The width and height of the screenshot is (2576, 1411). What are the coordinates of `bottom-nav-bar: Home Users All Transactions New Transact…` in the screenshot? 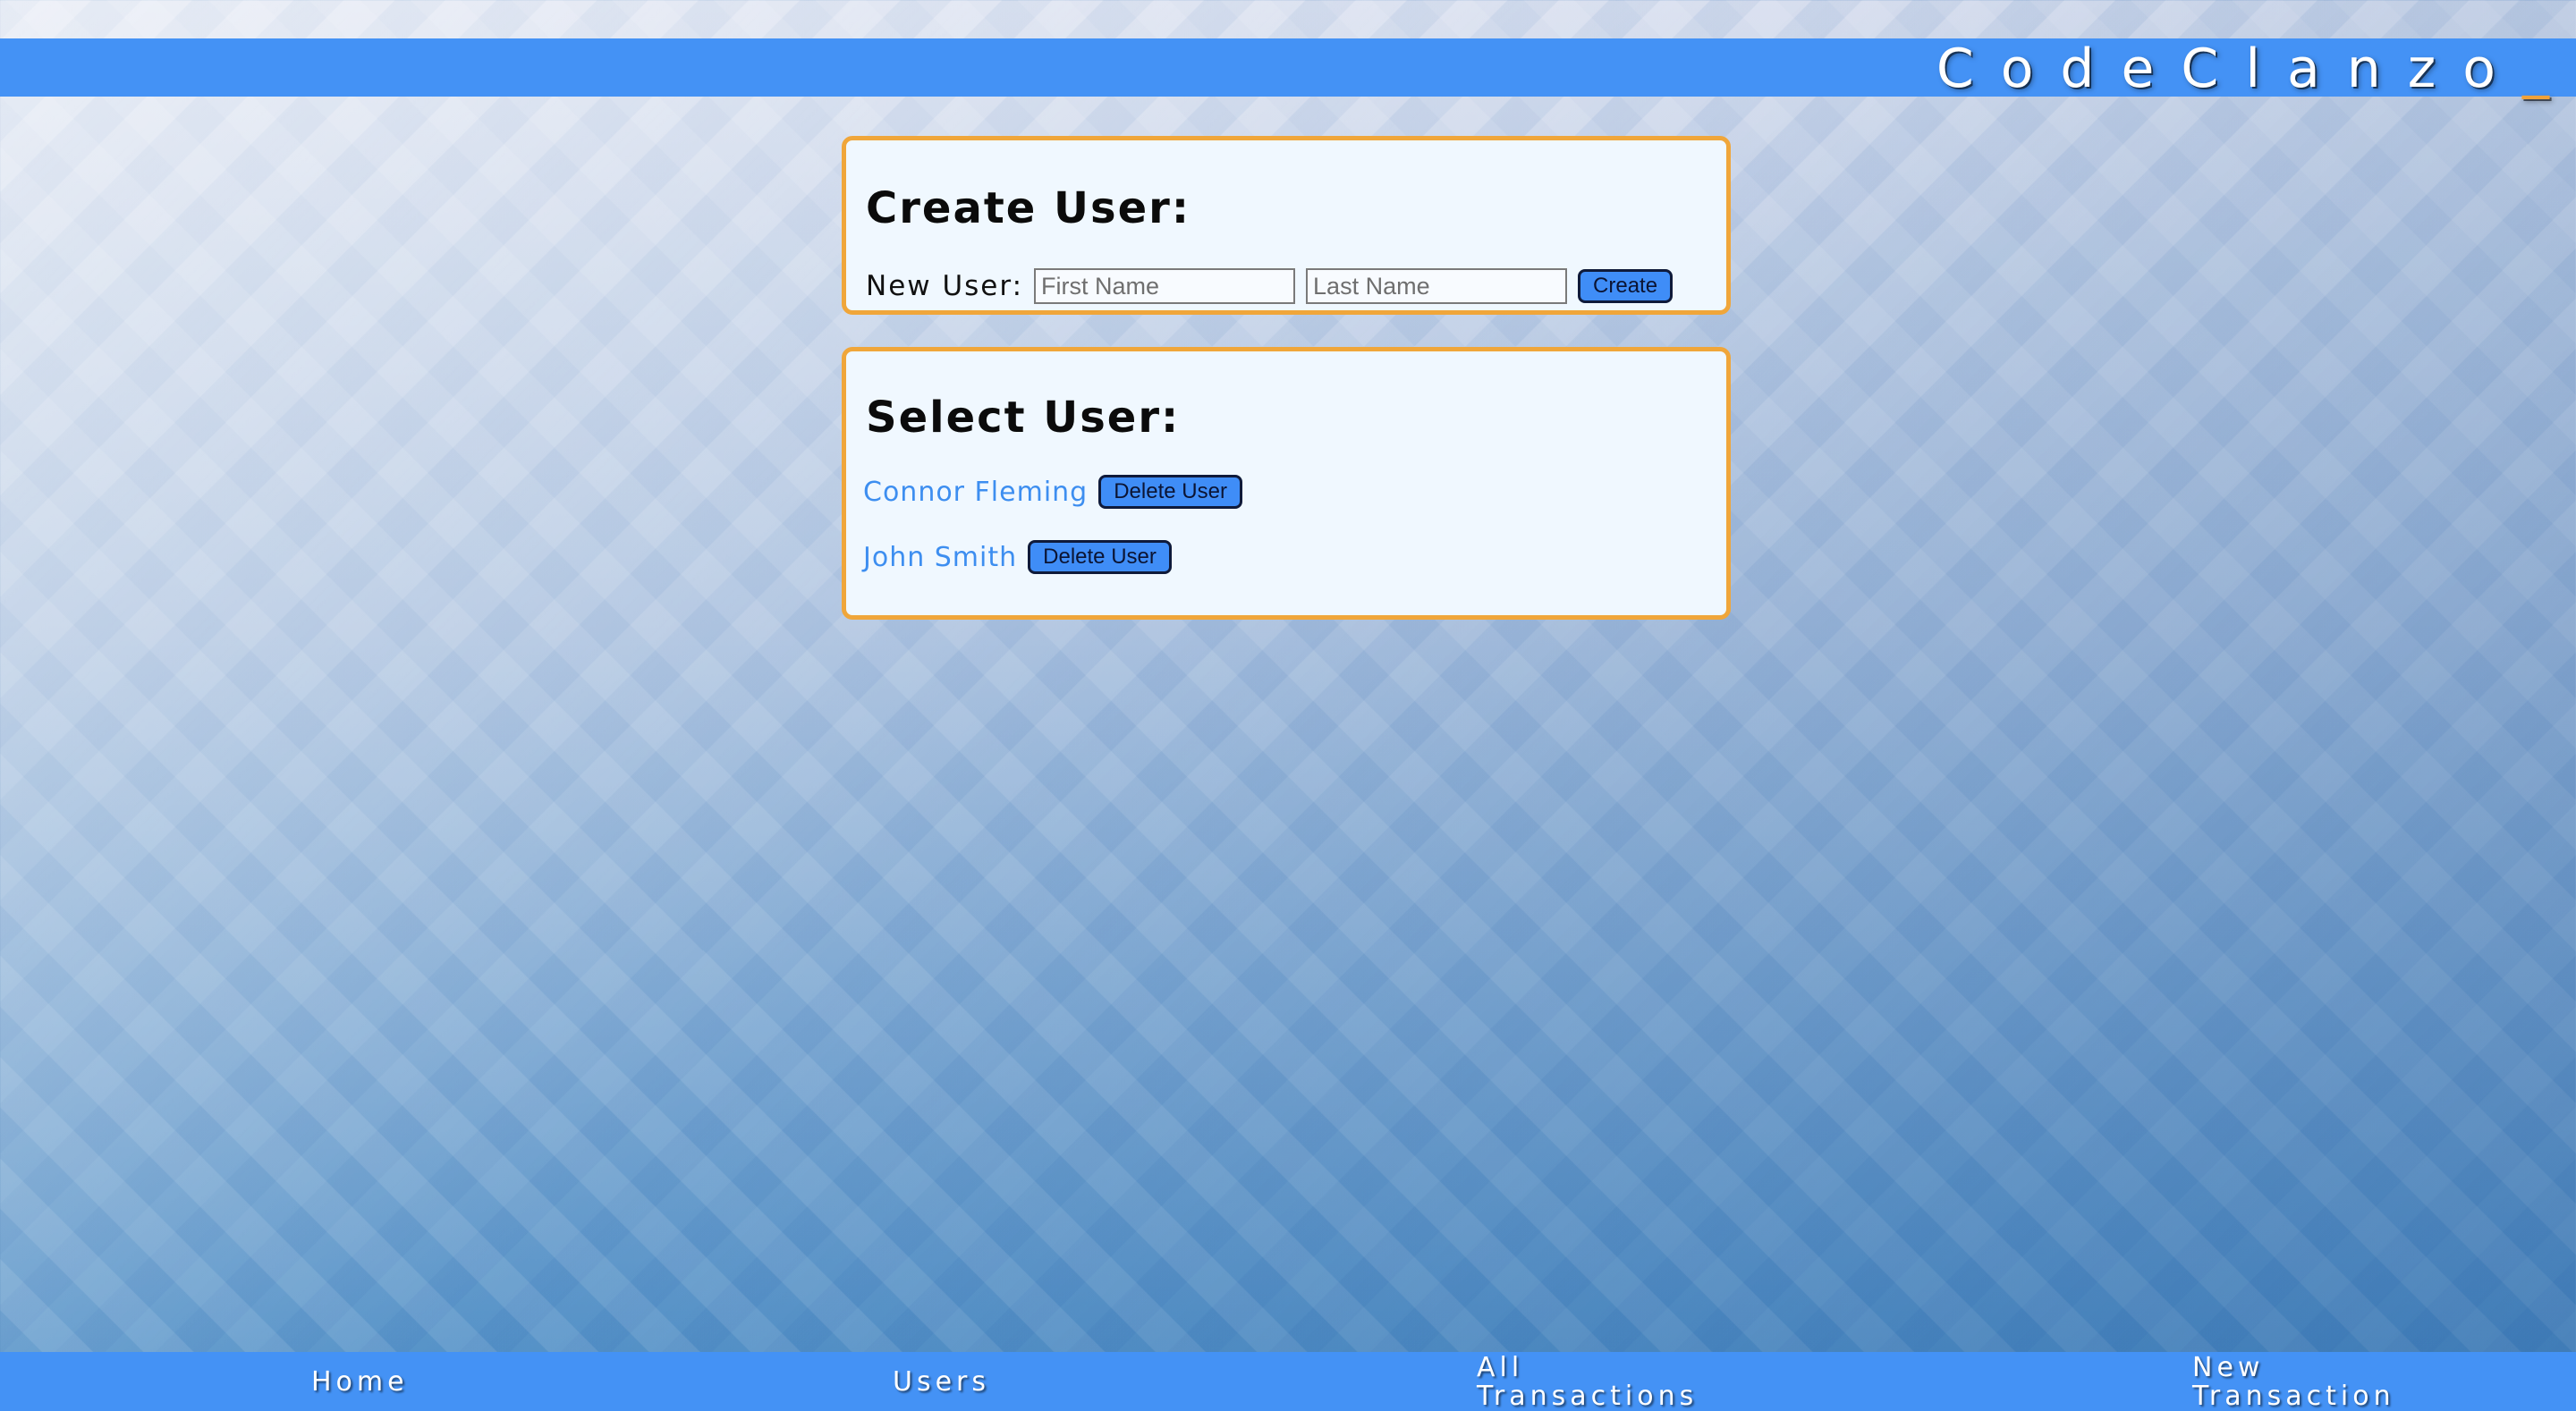 It's located at (1288, 1381).